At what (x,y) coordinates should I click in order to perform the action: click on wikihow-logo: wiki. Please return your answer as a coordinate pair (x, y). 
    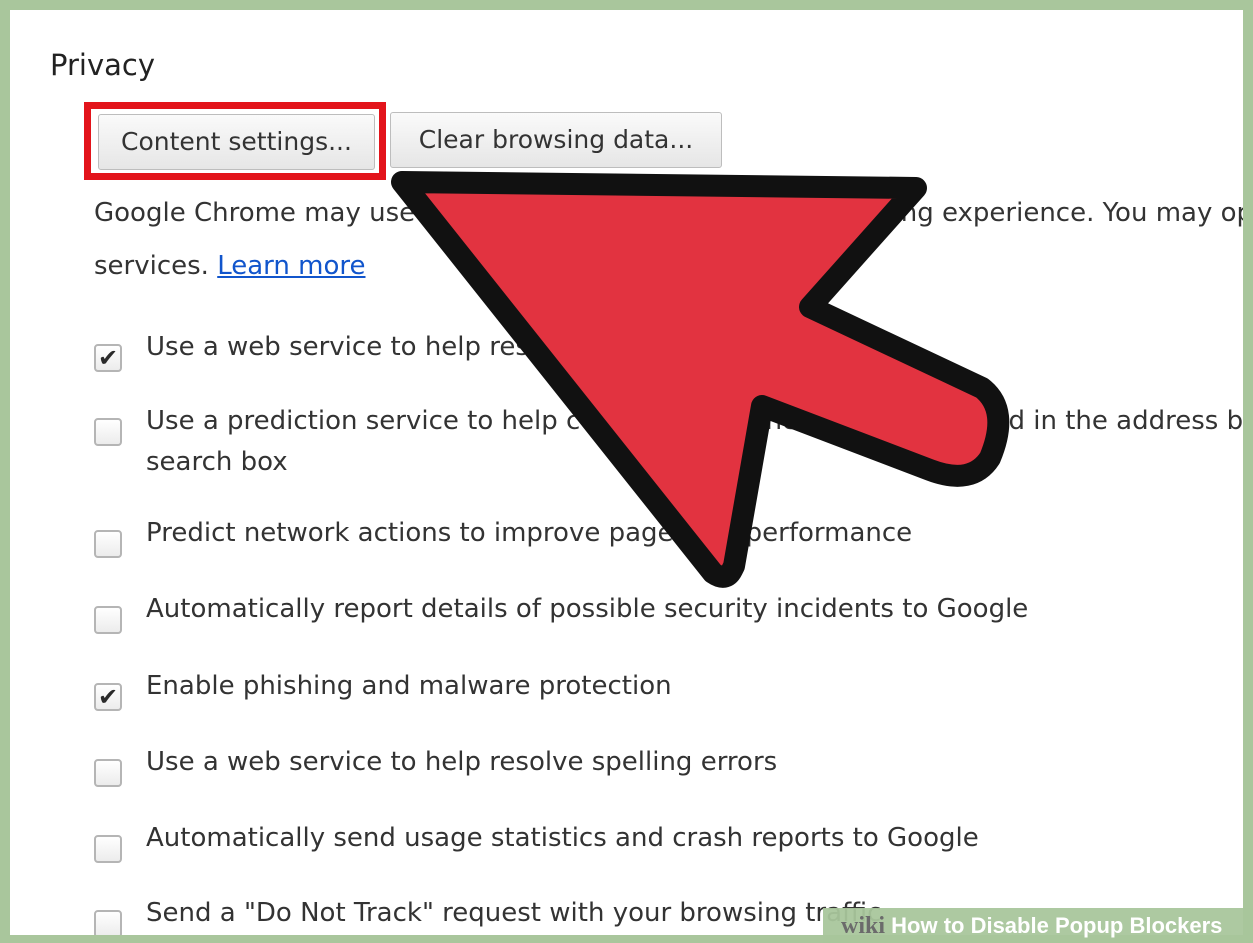
    Looking at the image, I should click on (863, 926).